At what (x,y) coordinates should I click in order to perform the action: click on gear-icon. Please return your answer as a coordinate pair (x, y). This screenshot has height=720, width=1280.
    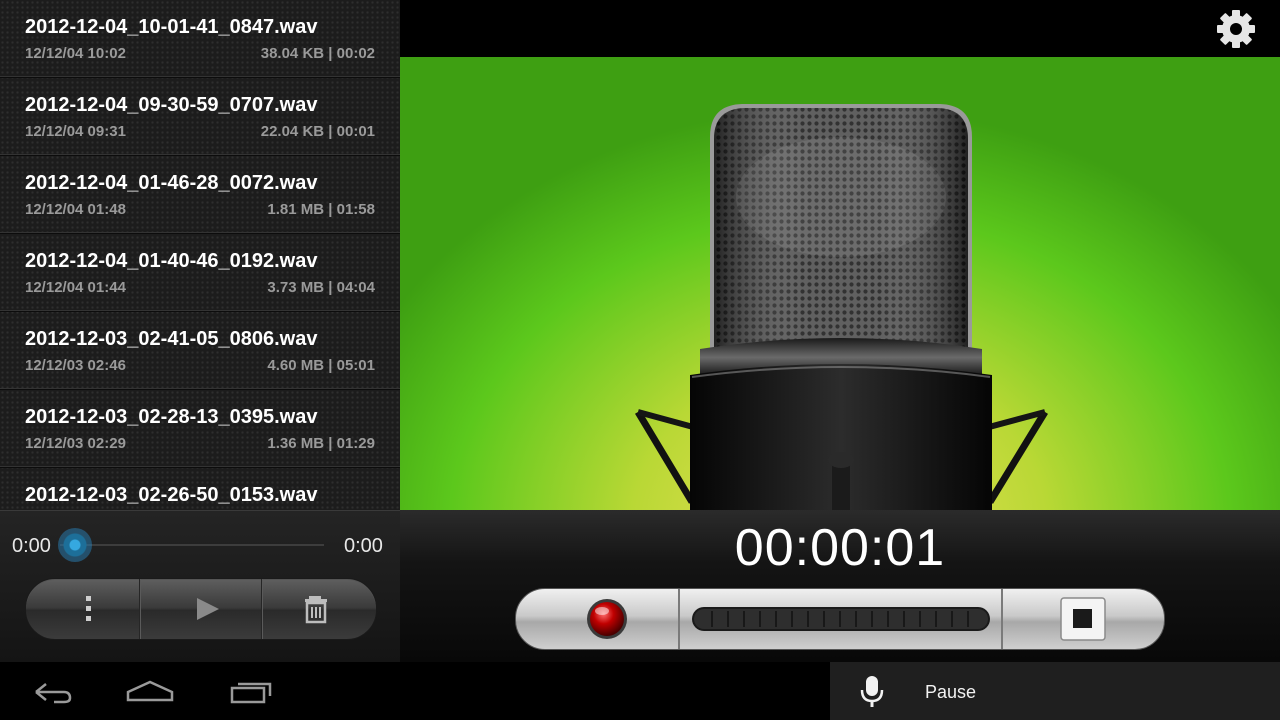
    Looking at the image, I should click on (1236, 29).